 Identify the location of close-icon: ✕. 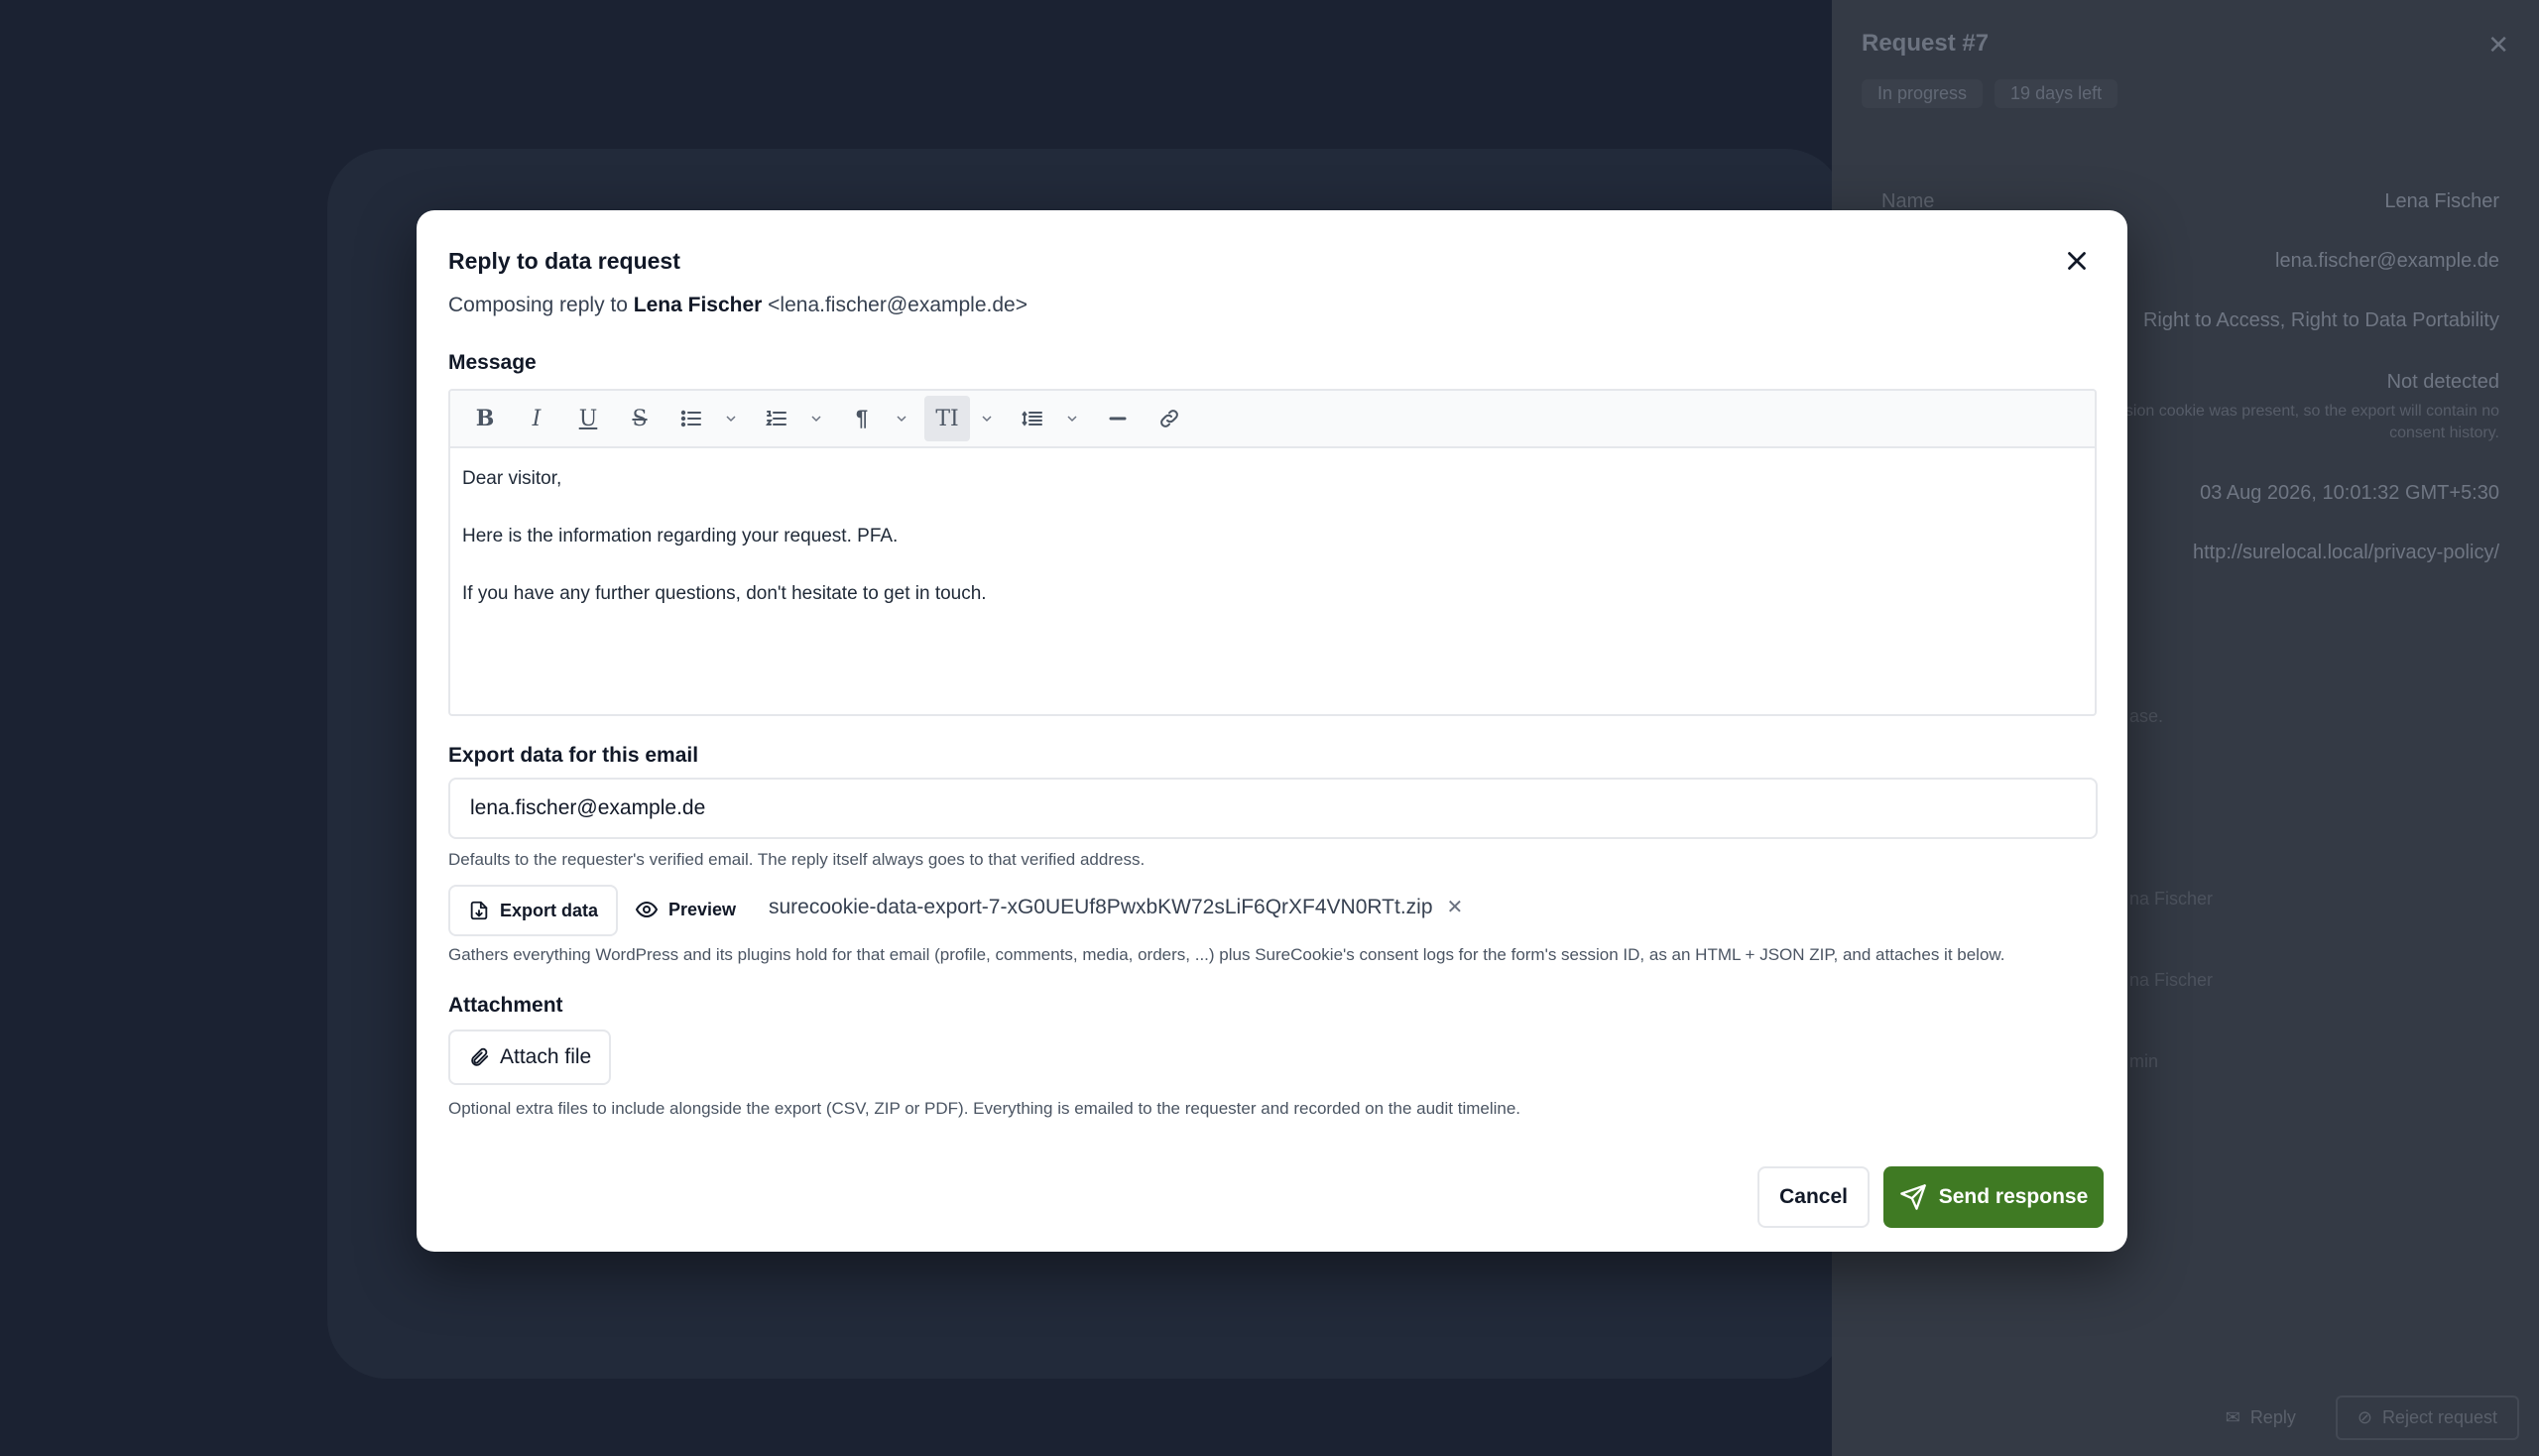
(2498, 45).